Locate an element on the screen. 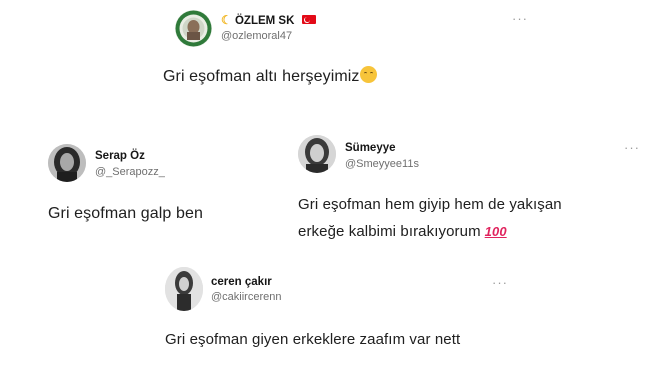 Image resolution: width=672 pixels, height=378 pixels. tweet-author-handle: @cakiircerenn is located at coordinates (246, 297).